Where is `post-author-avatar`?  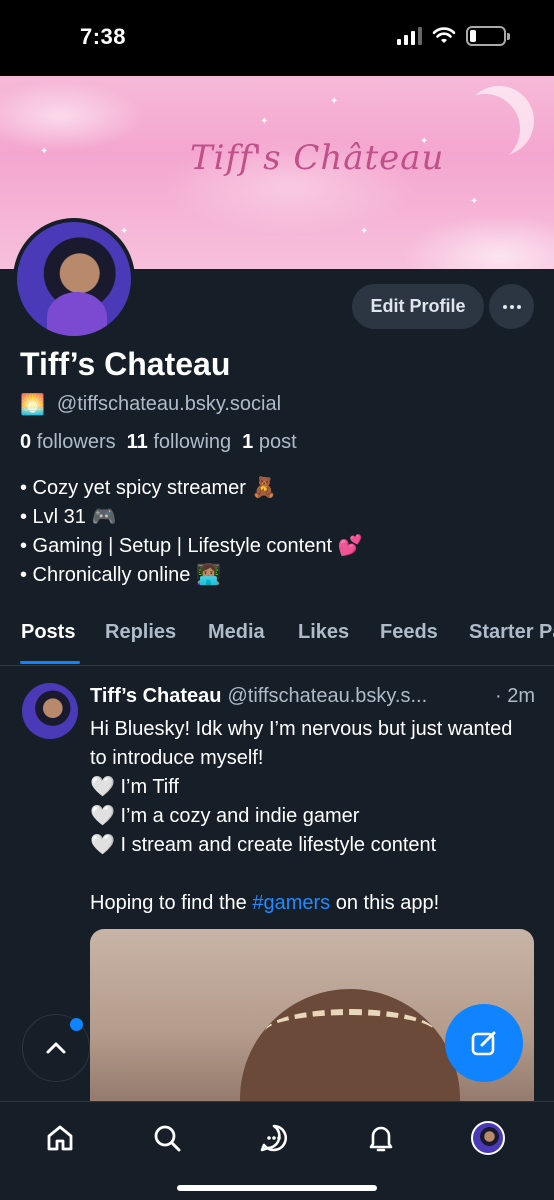 post-author-avatar is located at coordinates (50, 711).